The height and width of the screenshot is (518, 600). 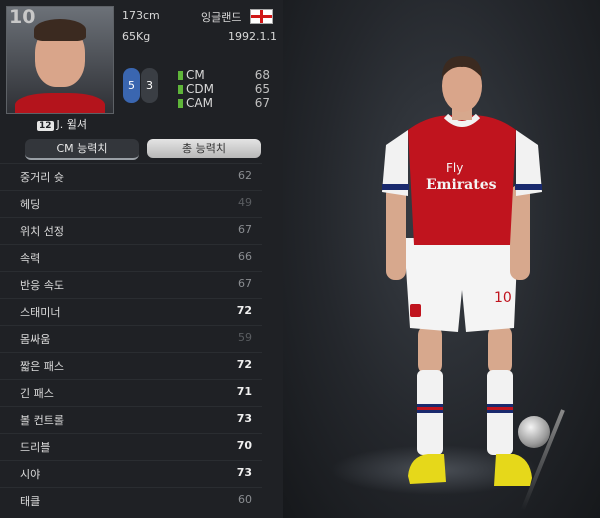 What do you see at coordinates (461, 185) in the screenshot?
I see `sponsor-line-2: Emirates` at bounding box center [461, 185].